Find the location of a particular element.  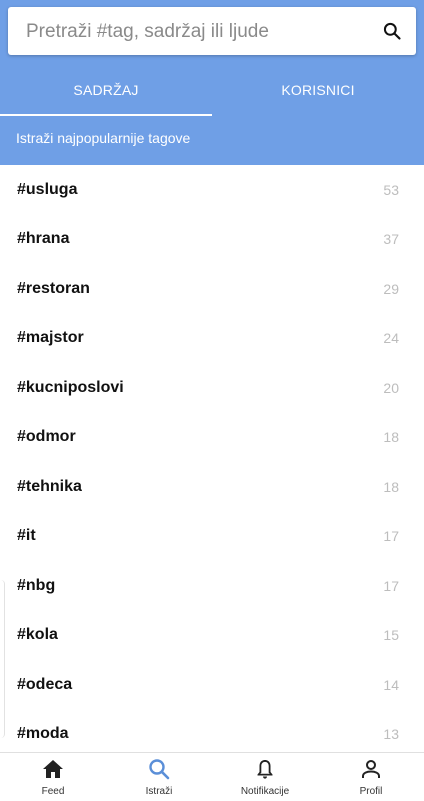

tag-name: #odmor is located at coordinates (46, 437).